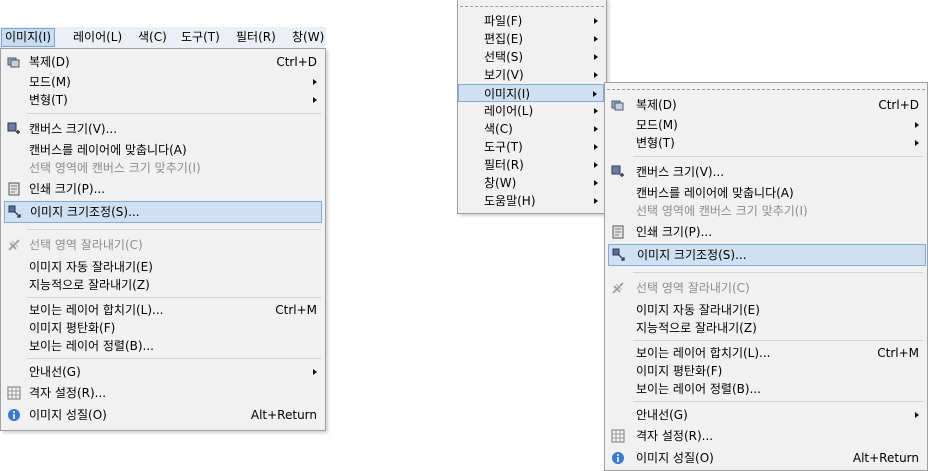 Image resolution: width=928 pixels, height=471 pixels. Describe the element at coordinates (531, 129) in the screenshot. I see `menu-color: 색(C)` at that location.